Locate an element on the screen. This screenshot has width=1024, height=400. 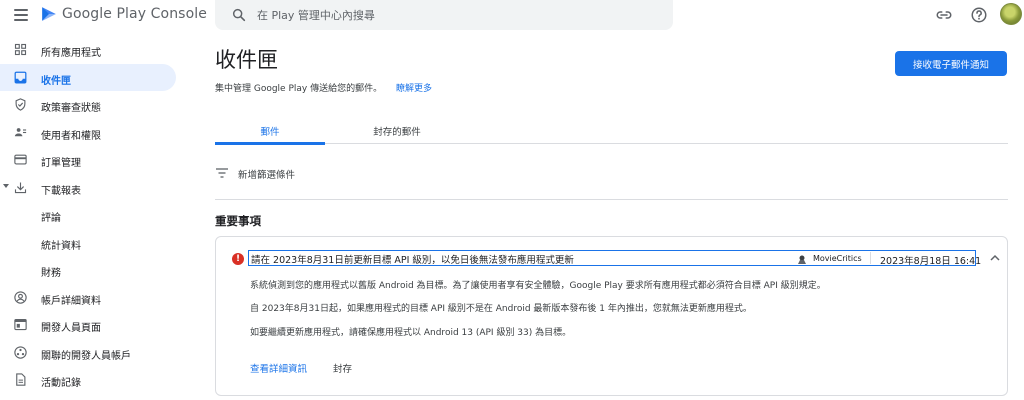
sidebar-item-label: 政策審查狀態 is located at coordinates (71, 108).